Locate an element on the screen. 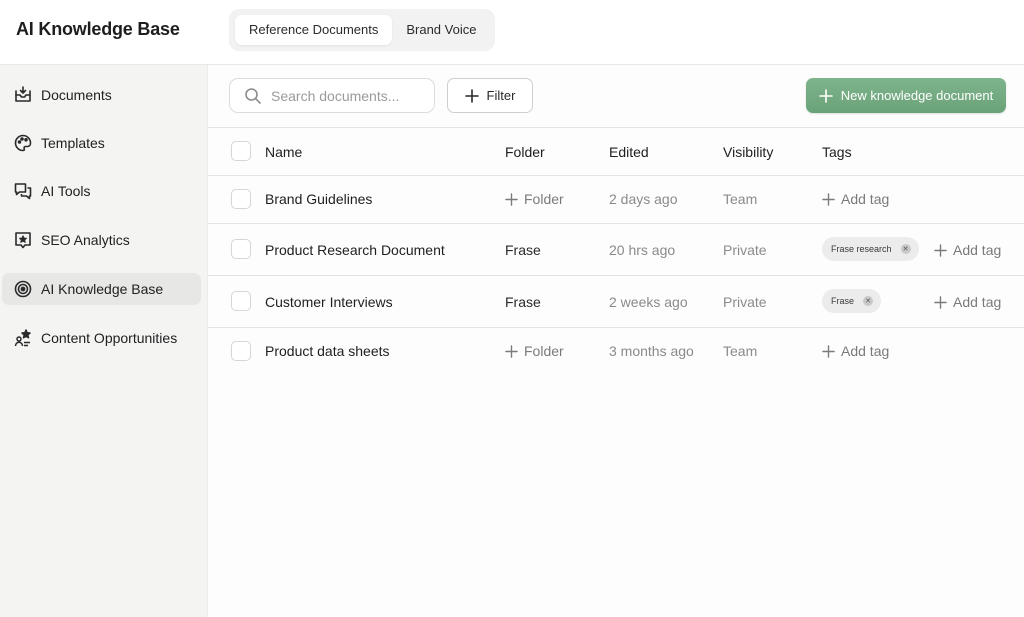 This screenshot has height=617, width=1024. column-header-tags: Tags is located at coordinates (837, 152).